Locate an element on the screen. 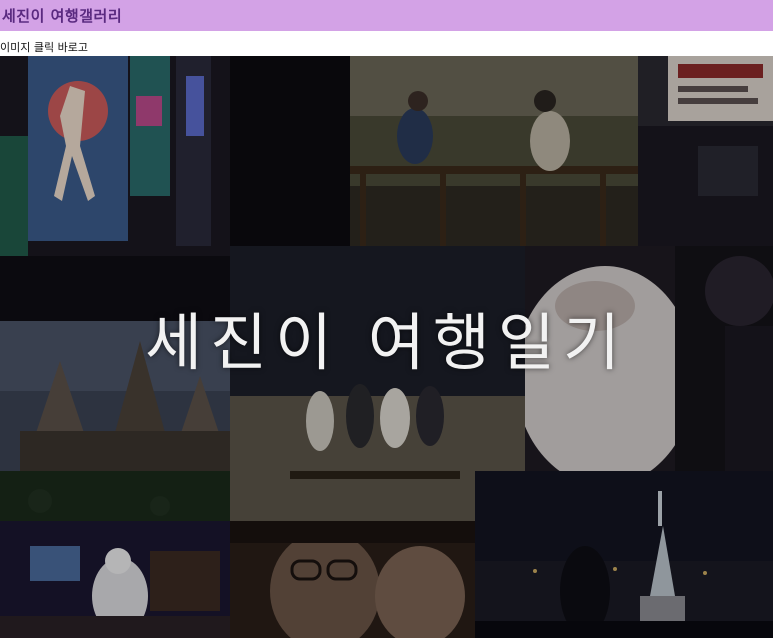  statue-of-liberty-night-photo is located at coordinates (624, 554).